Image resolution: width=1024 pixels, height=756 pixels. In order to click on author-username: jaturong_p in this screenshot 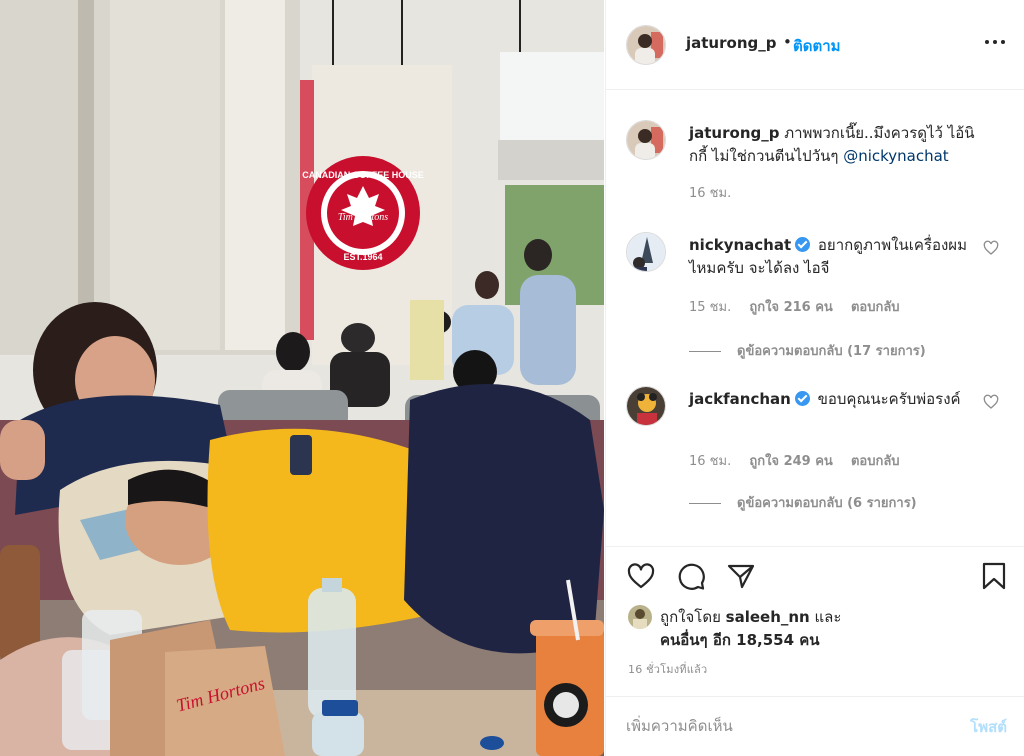, I will do `click(731, 43)`.